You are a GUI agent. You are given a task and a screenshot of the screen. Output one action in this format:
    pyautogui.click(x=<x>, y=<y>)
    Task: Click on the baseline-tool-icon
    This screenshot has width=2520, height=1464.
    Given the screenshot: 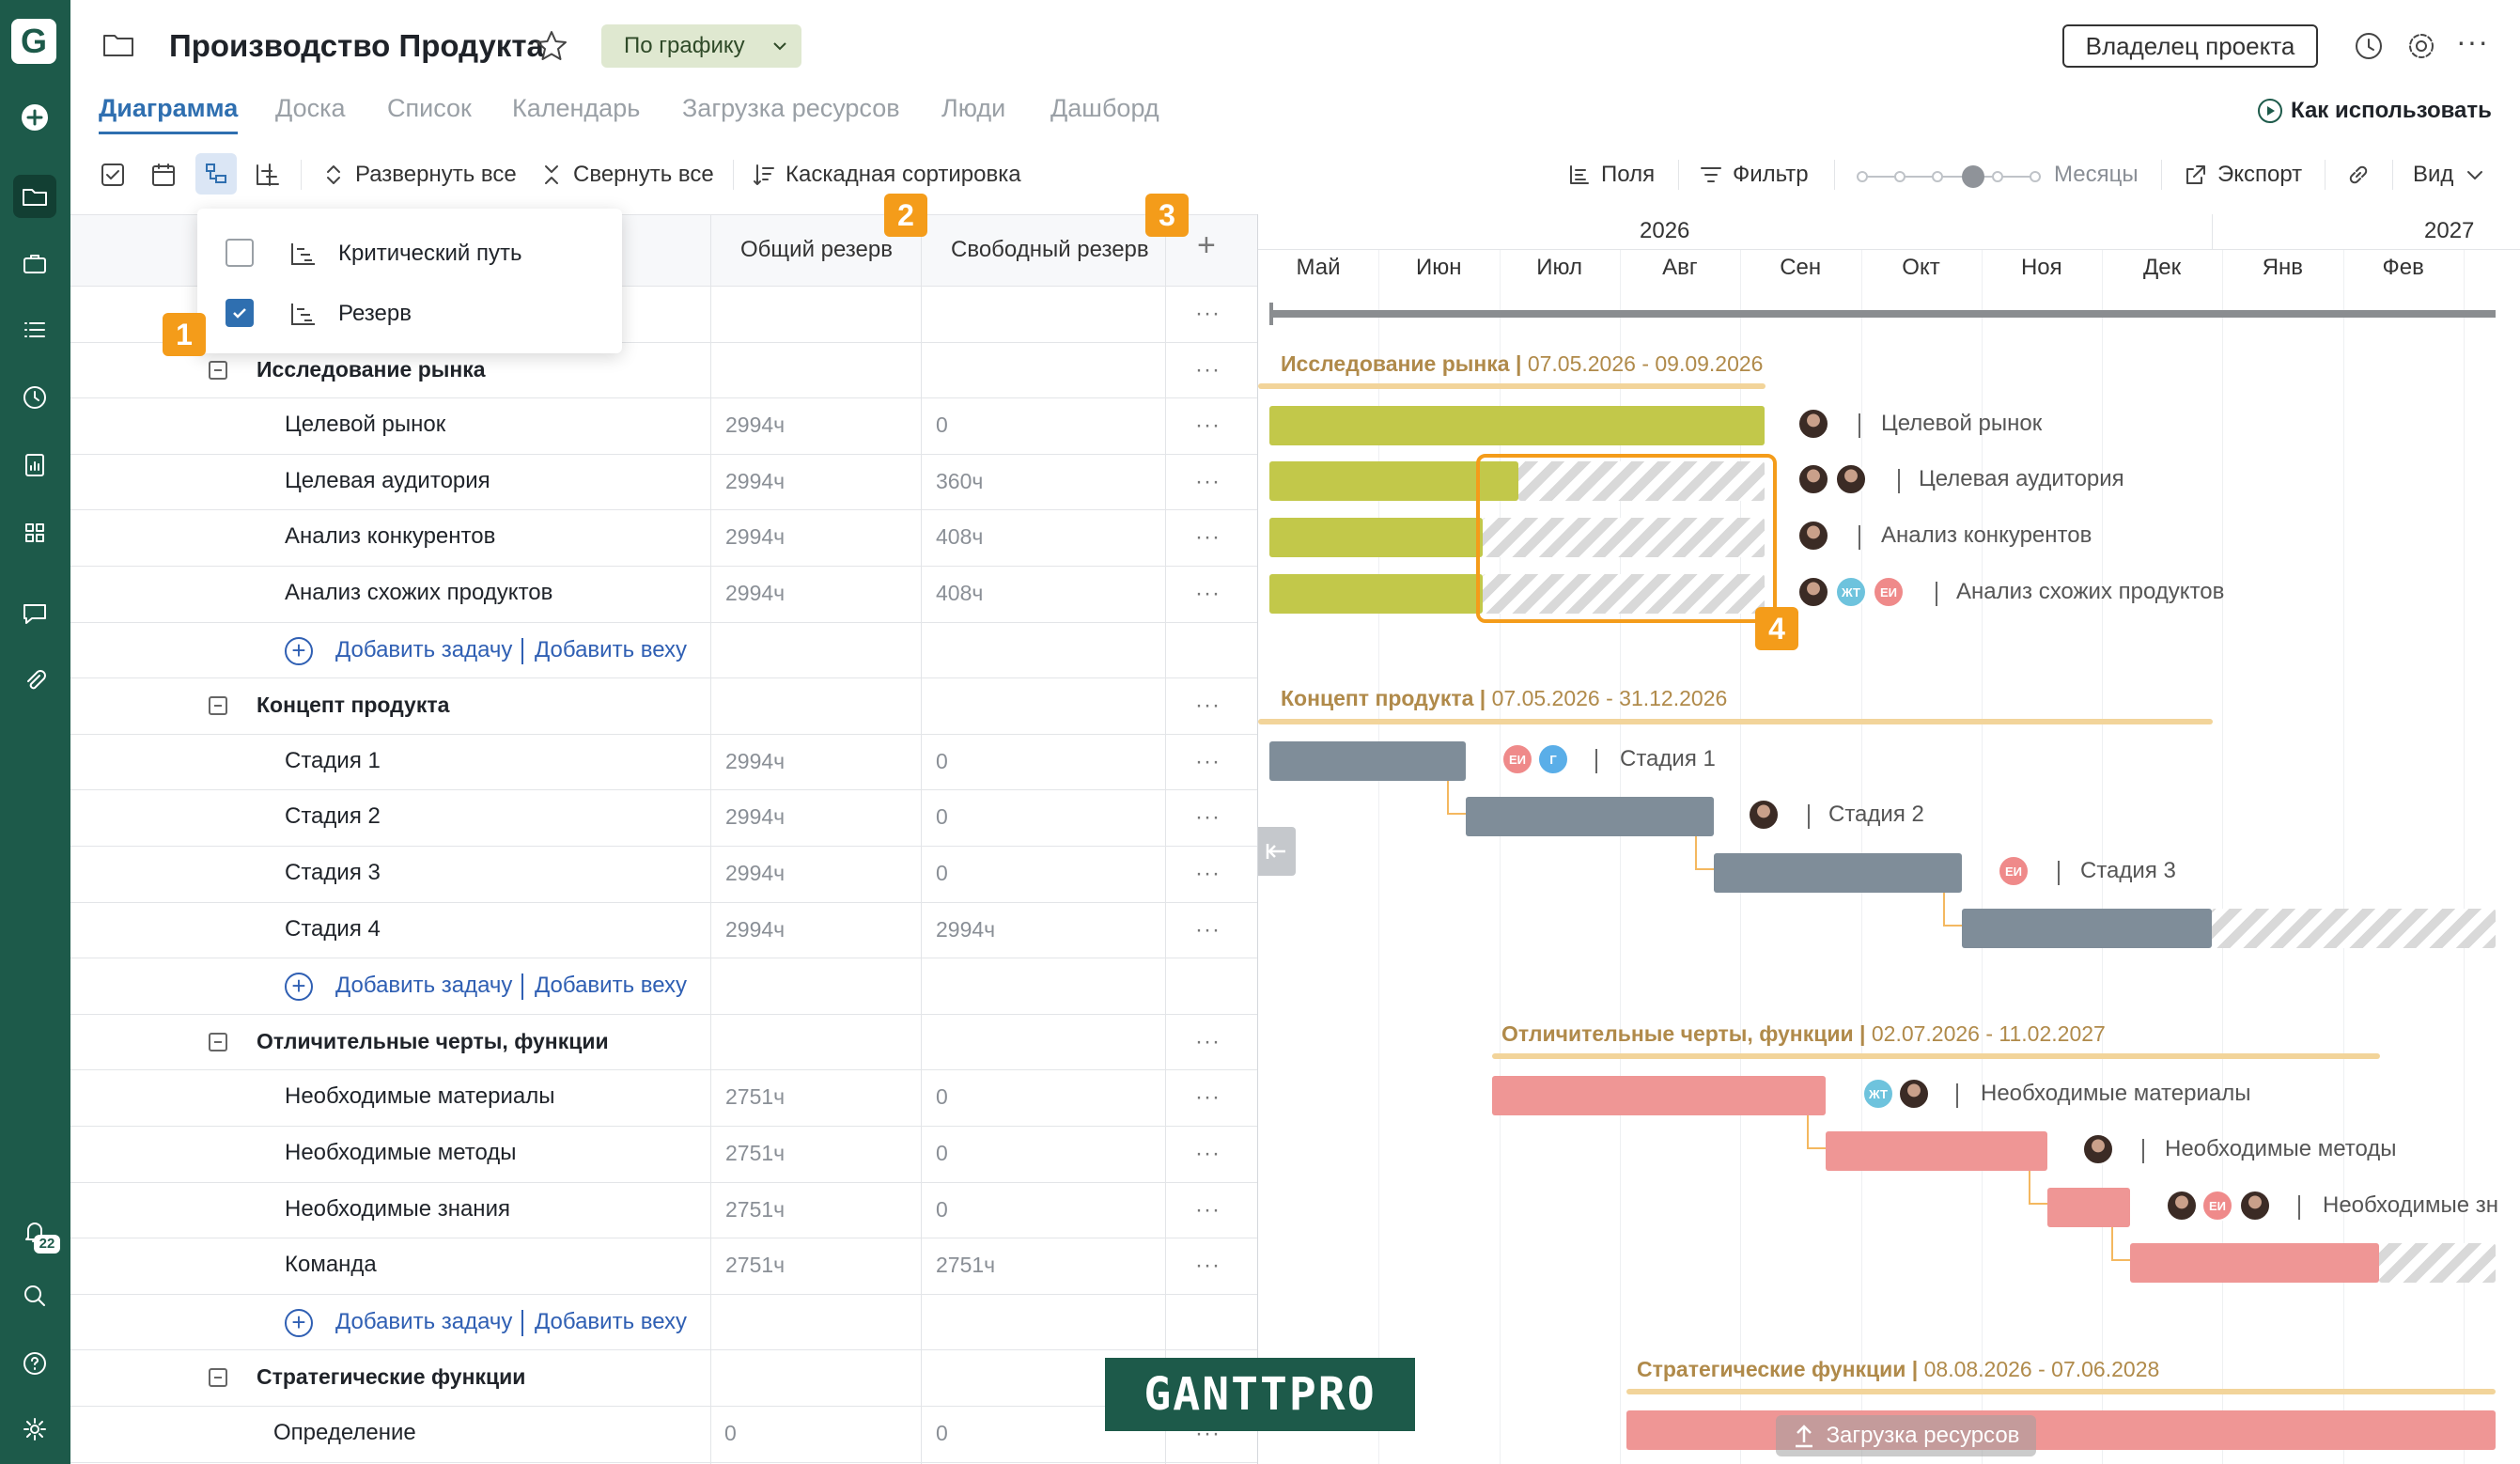 What is the action you would take?
    pyautogui.click(x=268, y=177)
    